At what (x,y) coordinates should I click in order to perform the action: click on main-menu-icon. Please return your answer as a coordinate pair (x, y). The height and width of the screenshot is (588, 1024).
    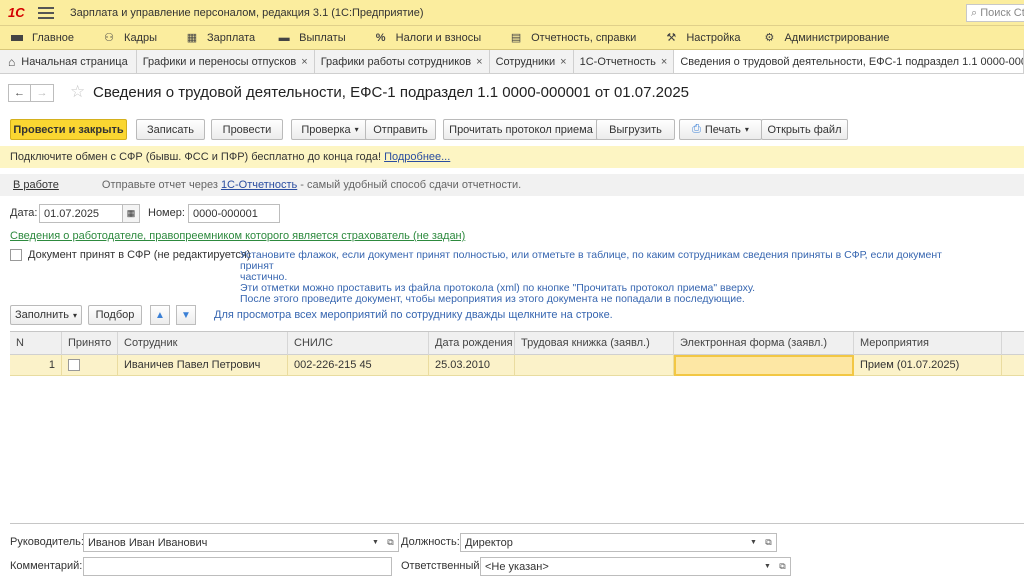
    Looking at the image, I should click on (46, 12).